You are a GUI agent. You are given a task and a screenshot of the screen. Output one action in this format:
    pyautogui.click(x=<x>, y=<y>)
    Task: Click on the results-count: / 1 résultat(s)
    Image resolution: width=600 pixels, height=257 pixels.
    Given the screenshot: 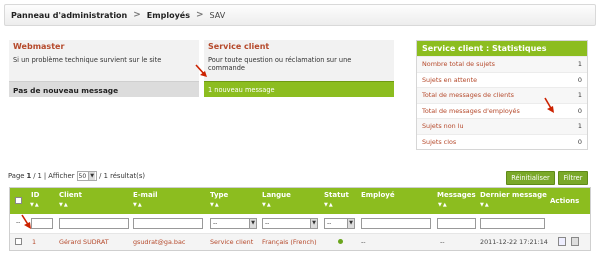 What is the action you would take?
    pyautogui.click(x=122, y=176)
    